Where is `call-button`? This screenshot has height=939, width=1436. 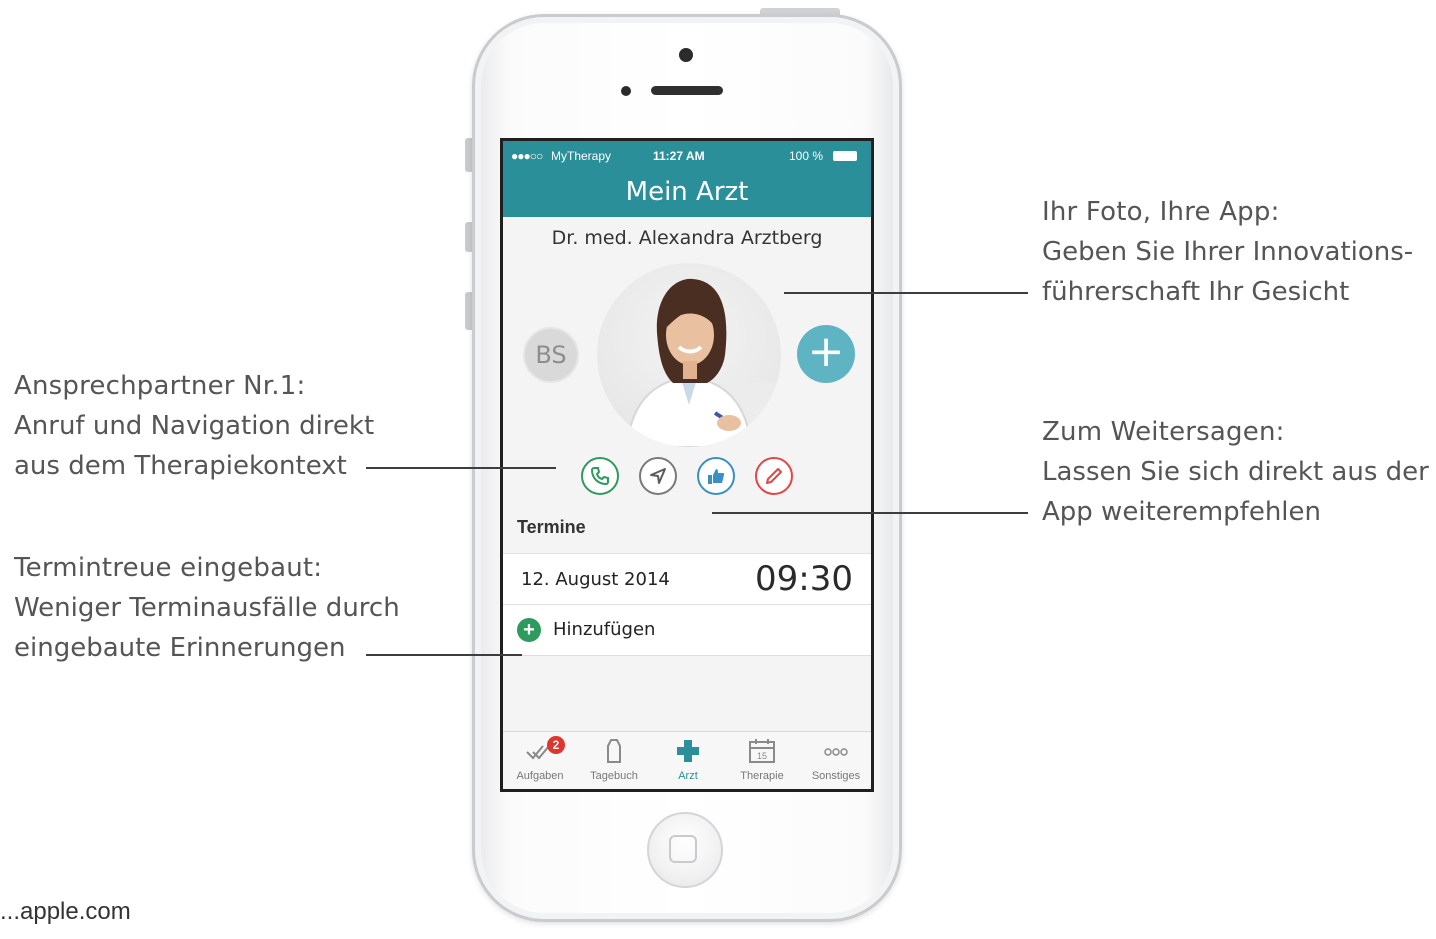
call-button is located at coordinates (600, 476).